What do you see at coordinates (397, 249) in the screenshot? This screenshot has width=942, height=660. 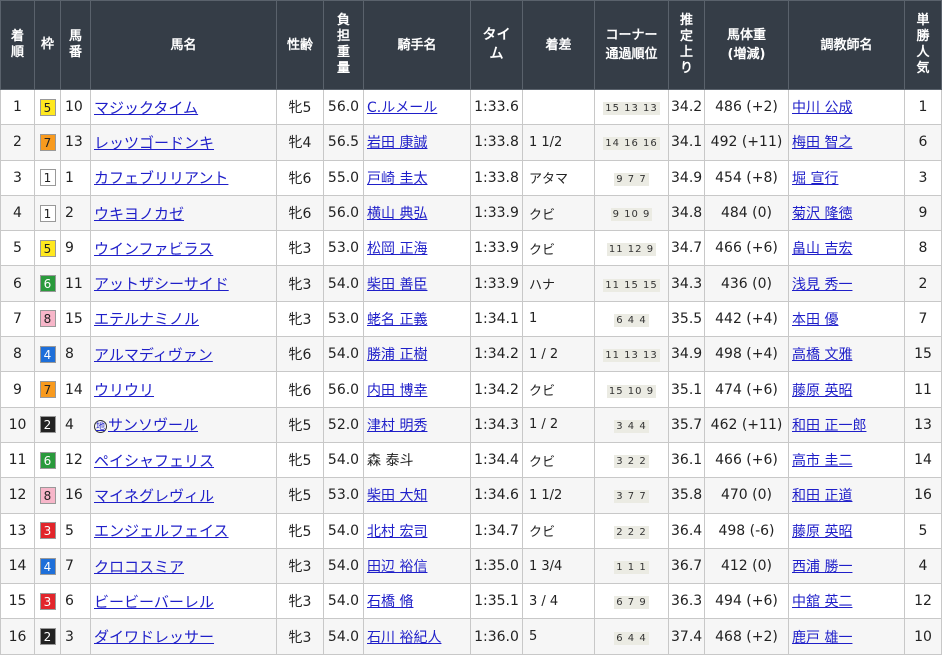 I see `jockey-link: 松岡 正海` at bounding box center [397, 249].